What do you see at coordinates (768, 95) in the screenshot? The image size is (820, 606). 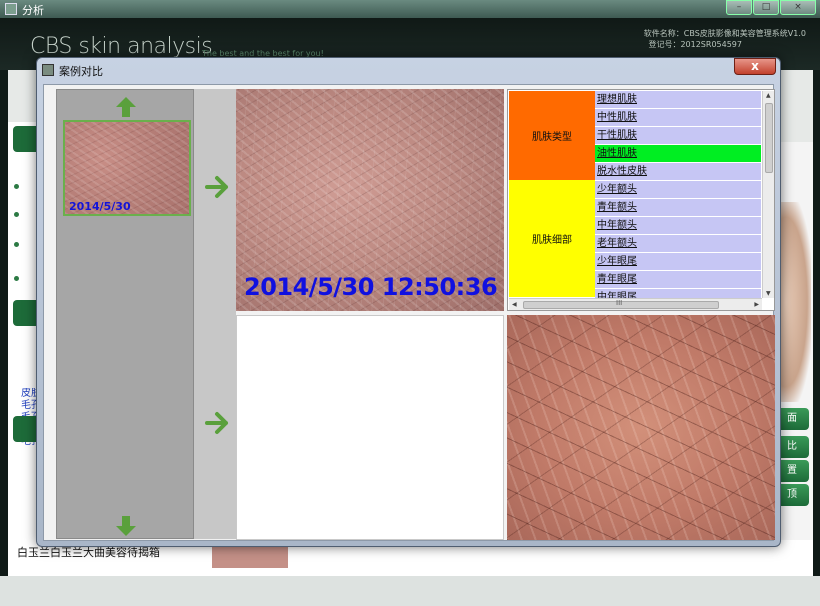 I see `scroll-up-icon: ▲` at bounding box center [768, 95].